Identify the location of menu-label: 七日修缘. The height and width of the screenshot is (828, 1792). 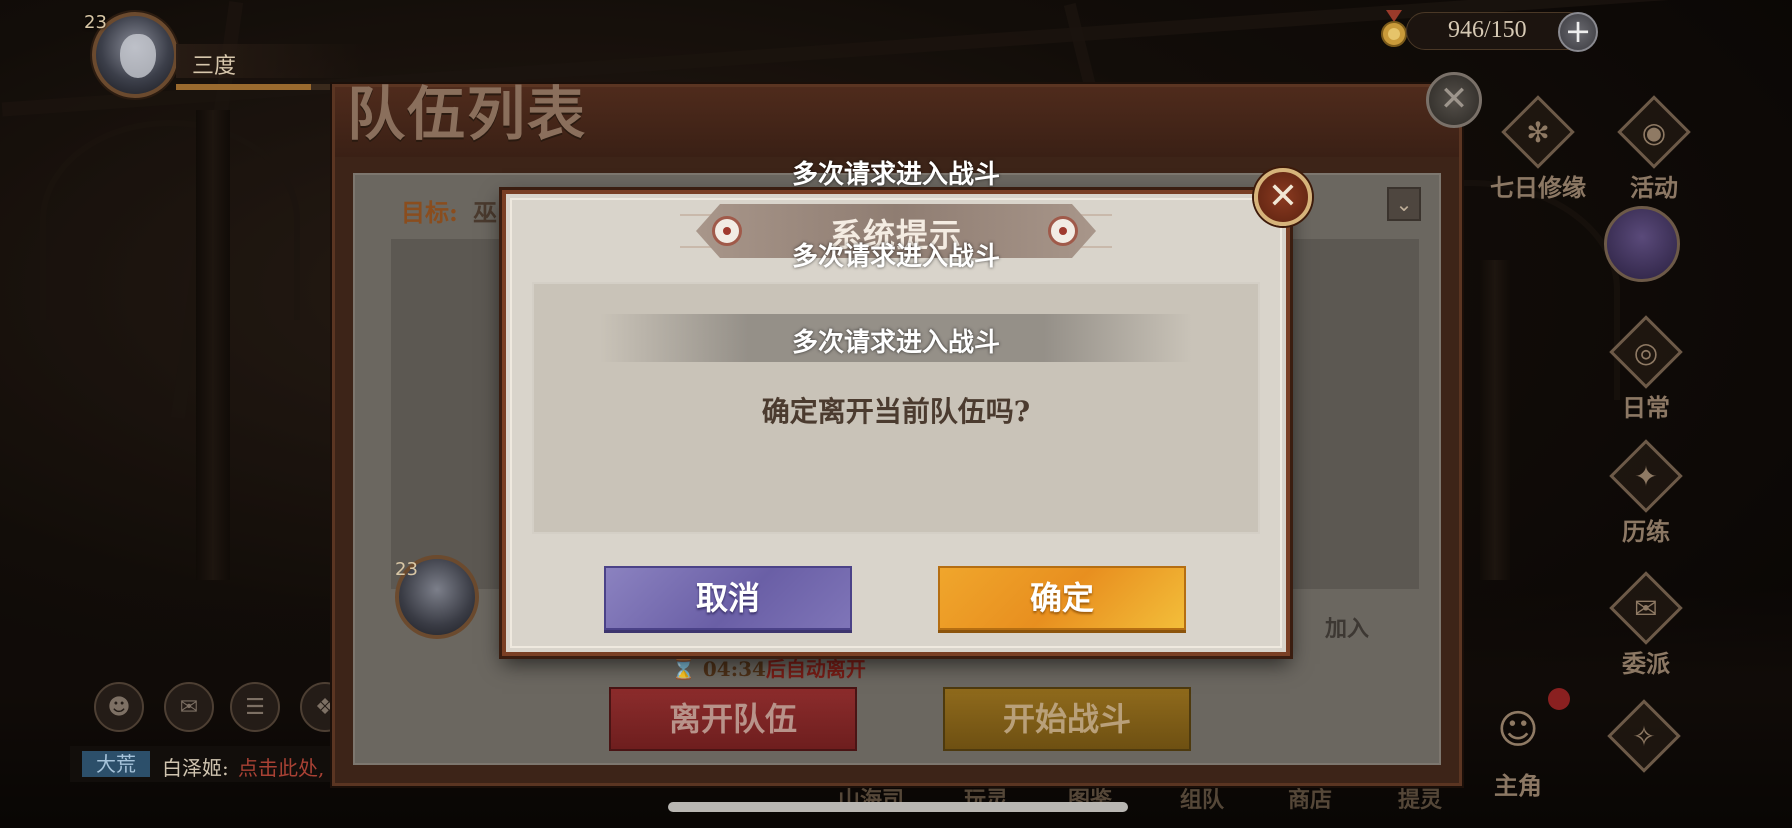
(1538, 187).